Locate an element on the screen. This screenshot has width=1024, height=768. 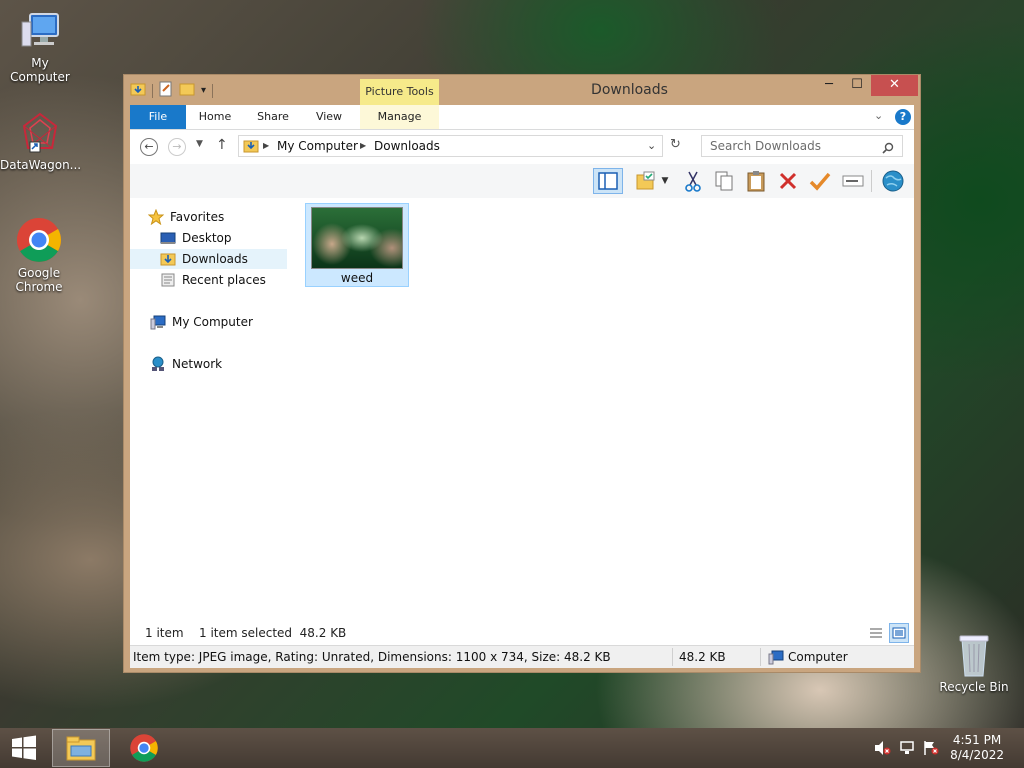
system-clock: 4:51 PM 8/4/2022 is located at coordinates (977, 748).